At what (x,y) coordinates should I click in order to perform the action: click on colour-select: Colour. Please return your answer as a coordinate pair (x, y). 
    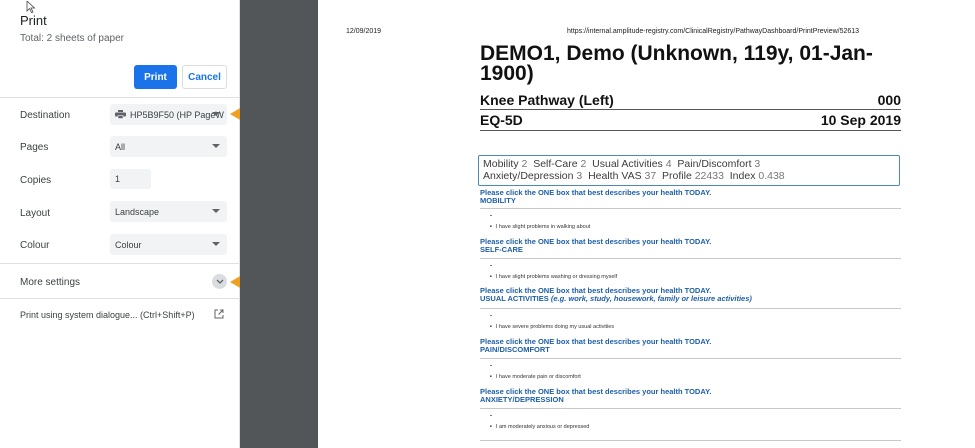
    Looking at the image, I should click on (168, 244).